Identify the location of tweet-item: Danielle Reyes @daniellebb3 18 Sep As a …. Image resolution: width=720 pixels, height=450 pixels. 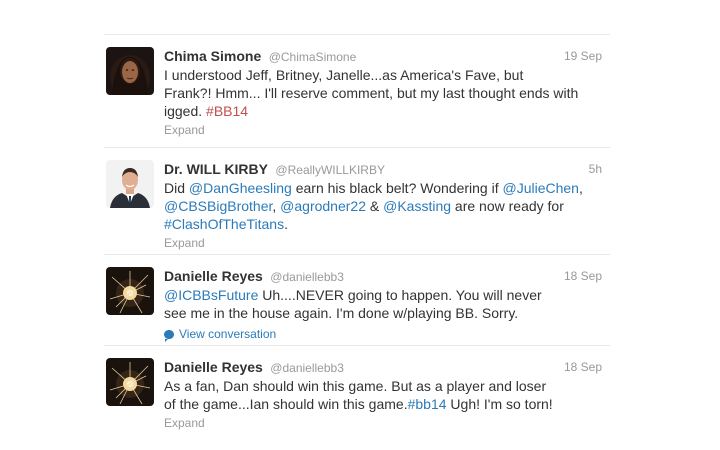
(357, 390).